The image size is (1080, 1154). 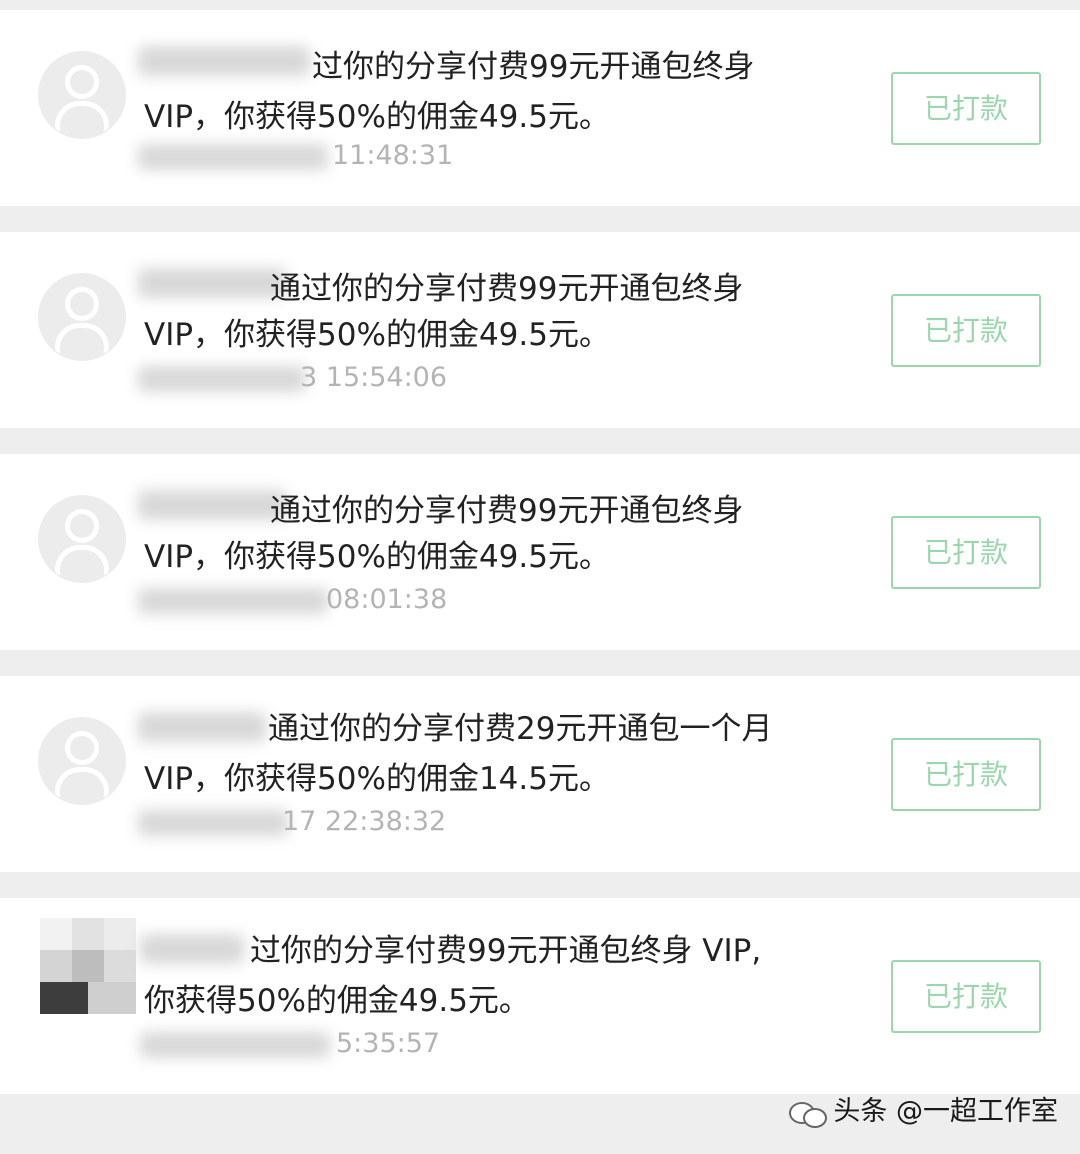 I want to click on commission-message: 过你的分享付费99元开通包终身, so click(x=533, y=67).